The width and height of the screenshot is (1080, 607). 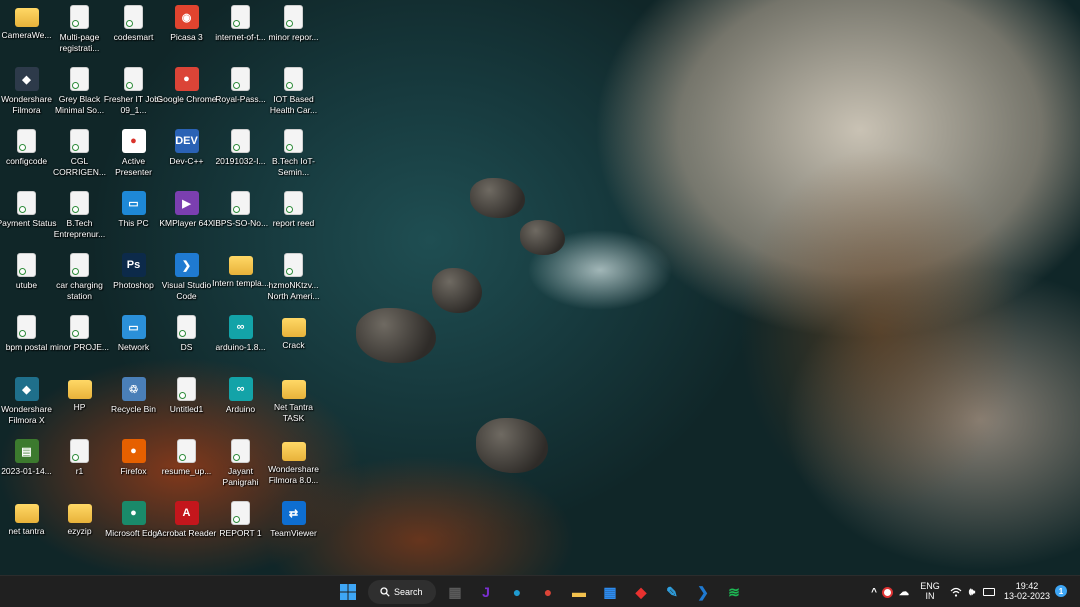 I want to click on notification-badge: 1, so click(x=1061, y=591).